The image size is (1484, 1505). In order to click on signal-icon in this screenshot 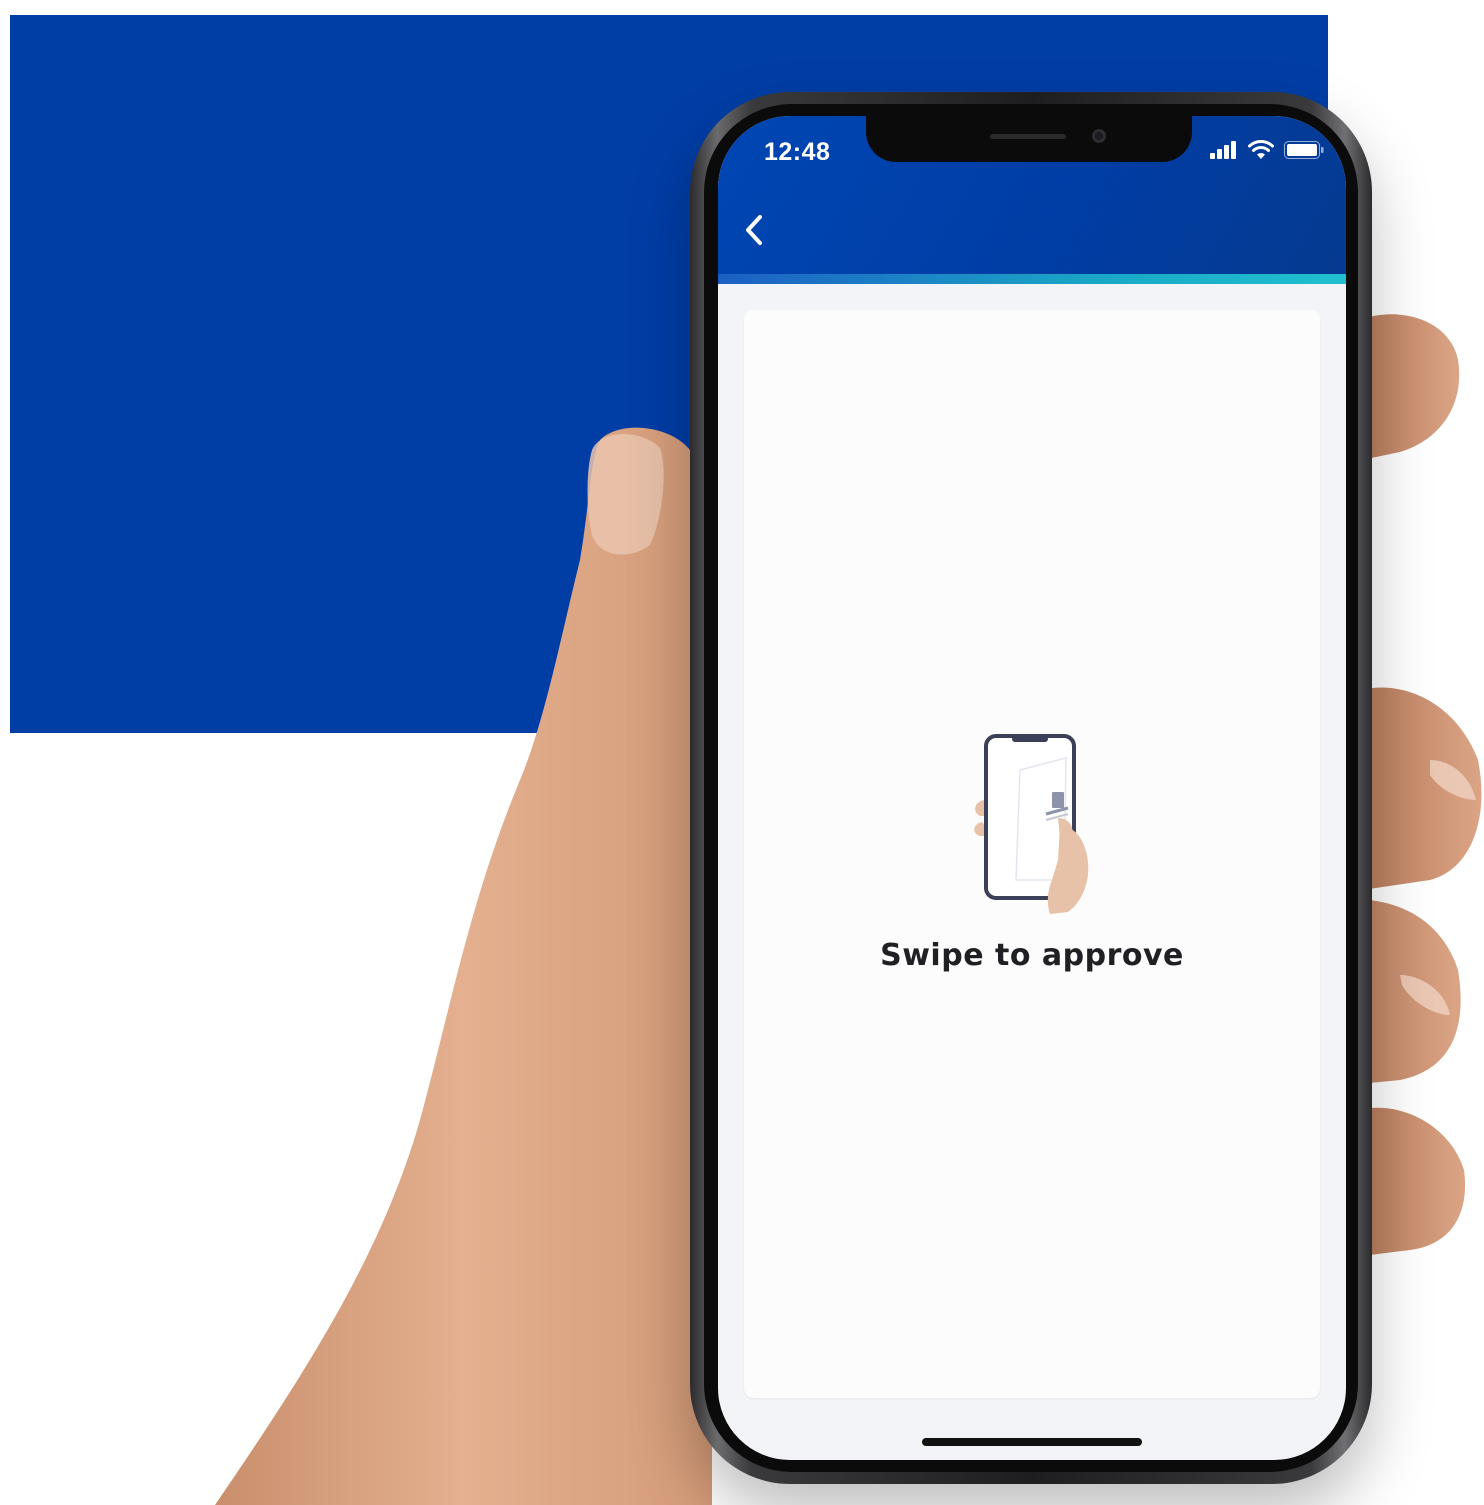, I will do `click(1223, 150)`.